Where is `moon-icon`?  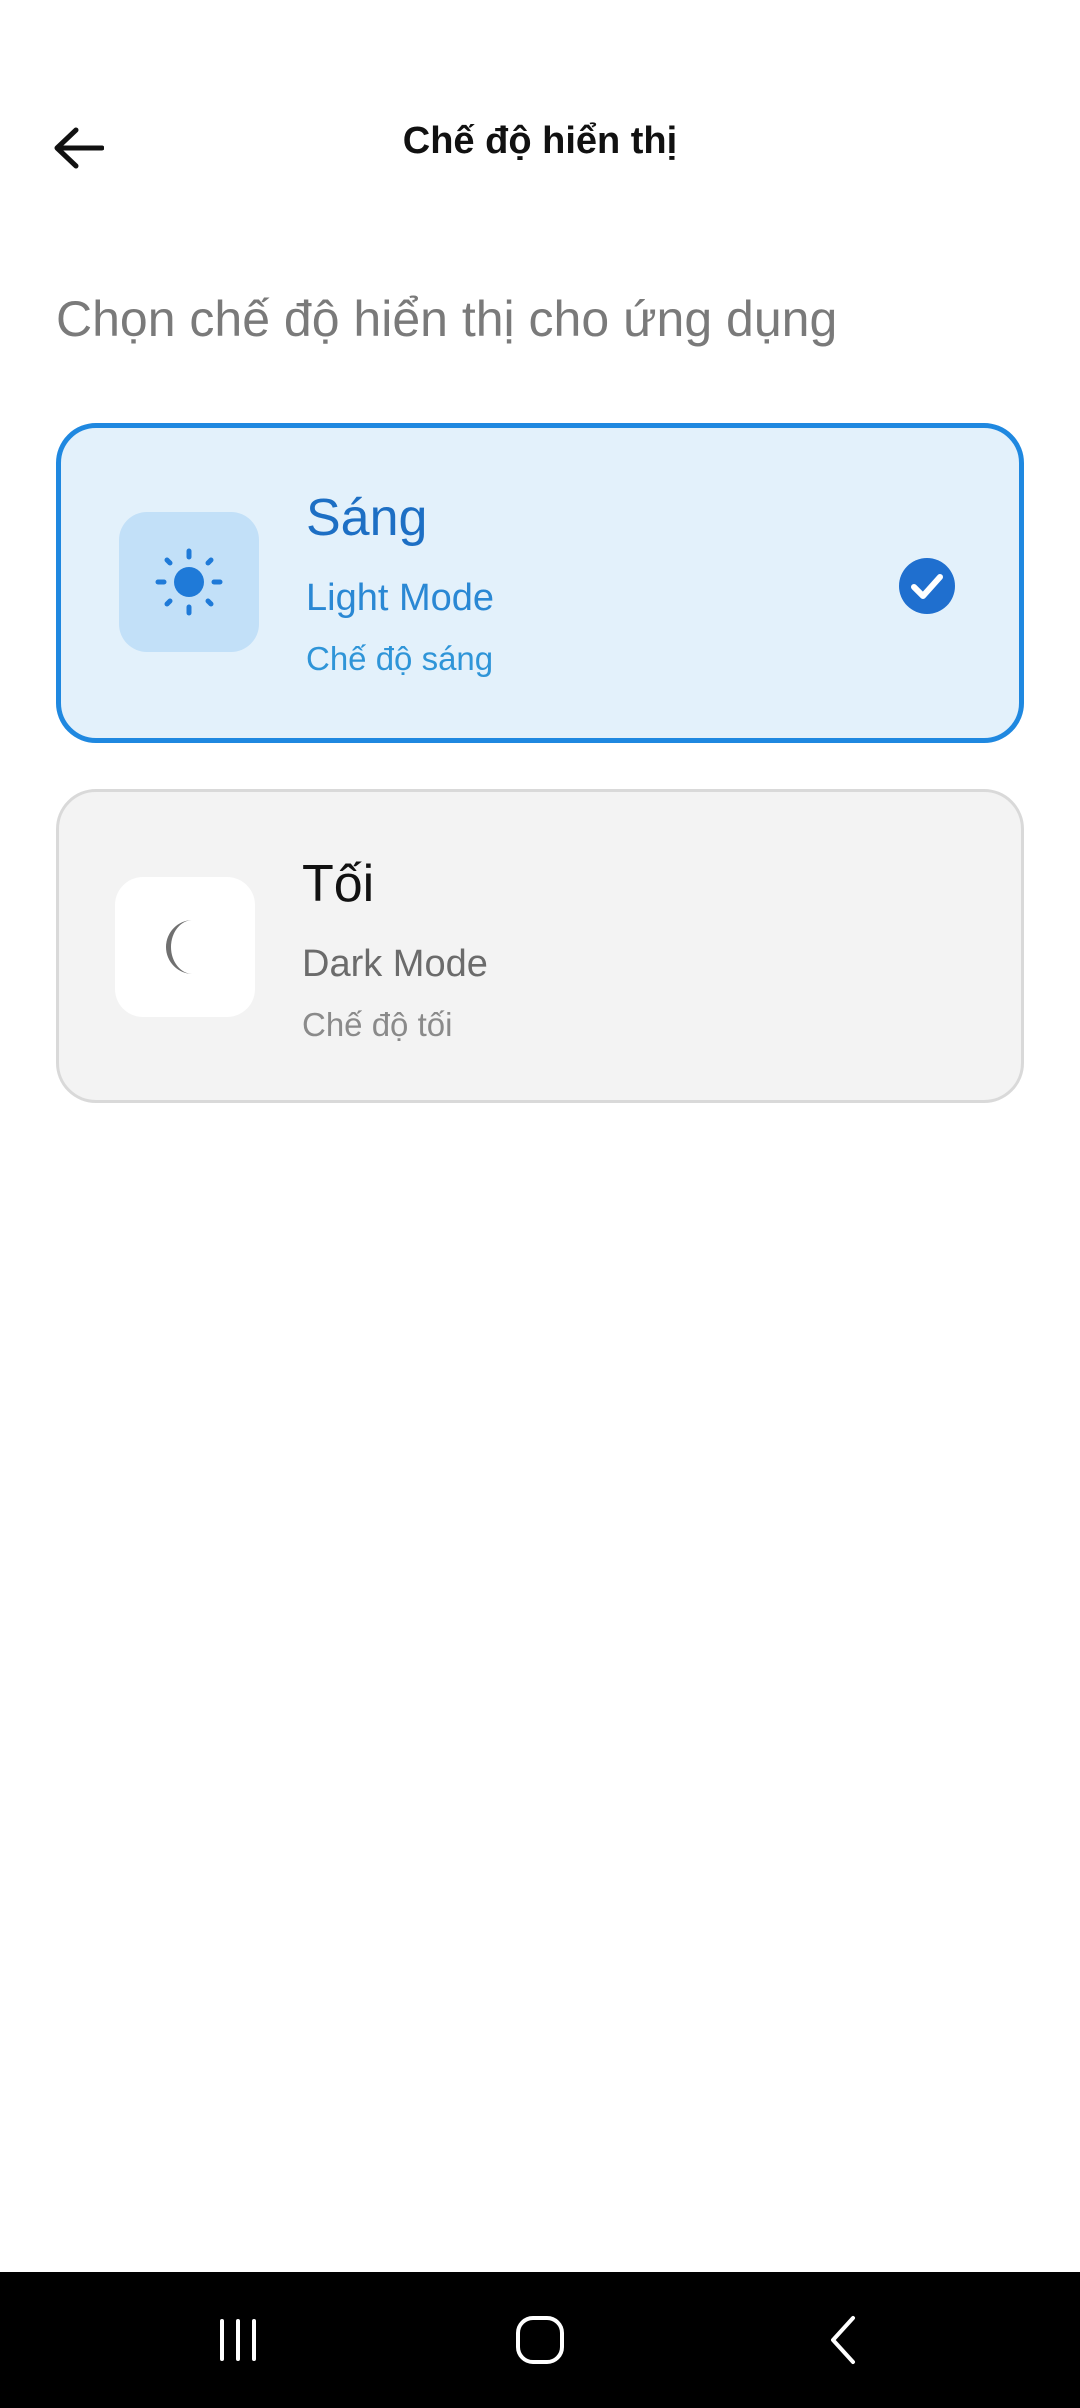
moon-icon is located at coordinates (179, 947).